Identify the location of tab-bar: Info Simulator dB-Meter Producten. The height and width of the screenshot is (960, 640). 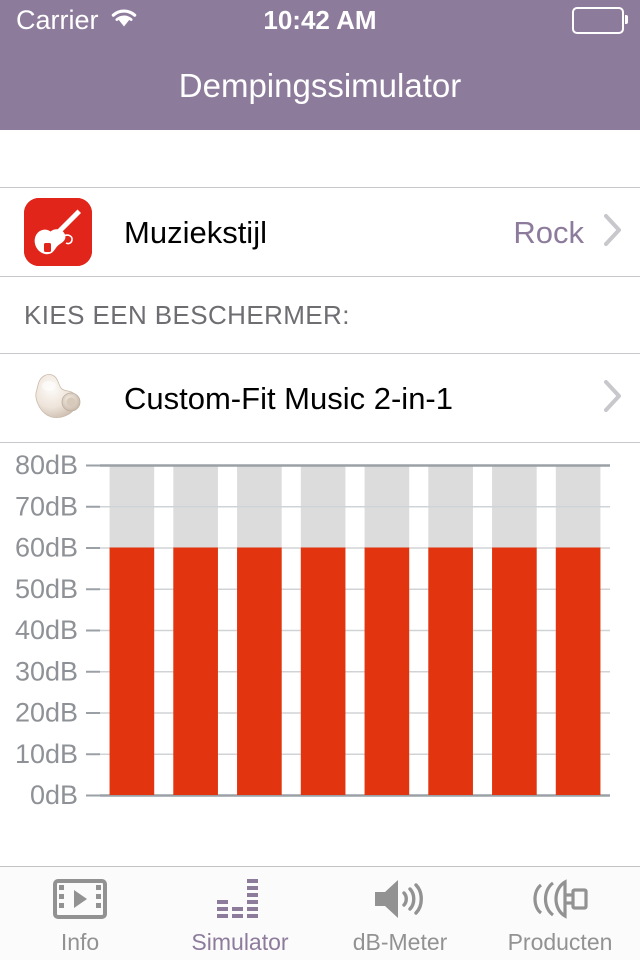
(320, 913).